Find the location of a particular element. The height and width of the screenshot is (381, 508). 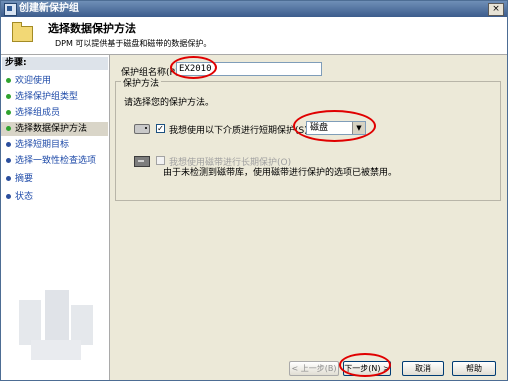

cancel-button: 取消 is located at coordinates (423, 368).